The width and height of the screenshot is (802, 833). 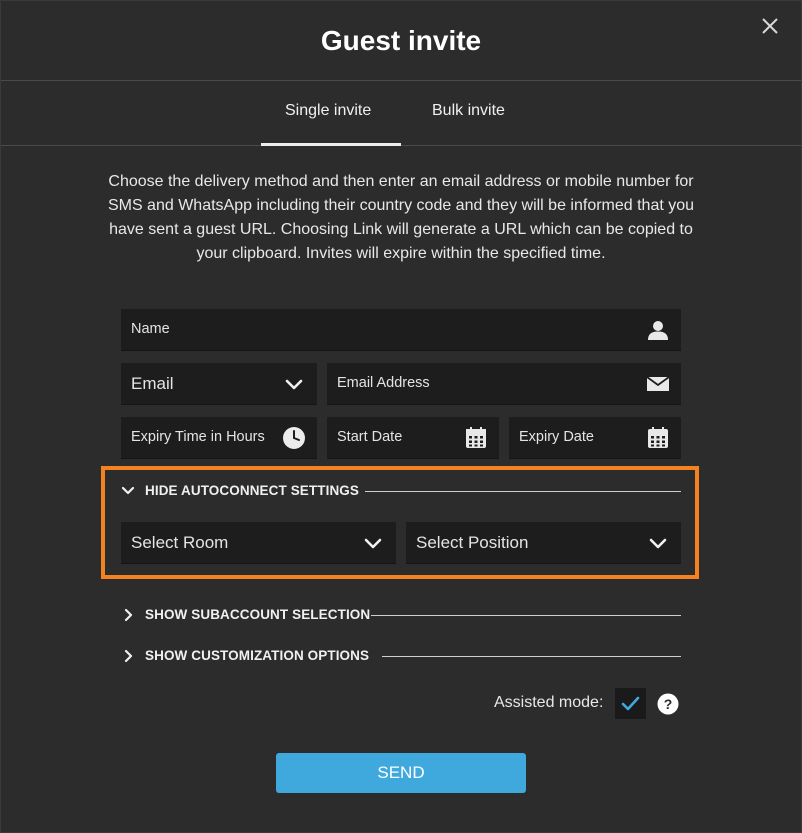 I want to click on assisted-mode-label: Assisted mode:, so click(x=549, y=702).